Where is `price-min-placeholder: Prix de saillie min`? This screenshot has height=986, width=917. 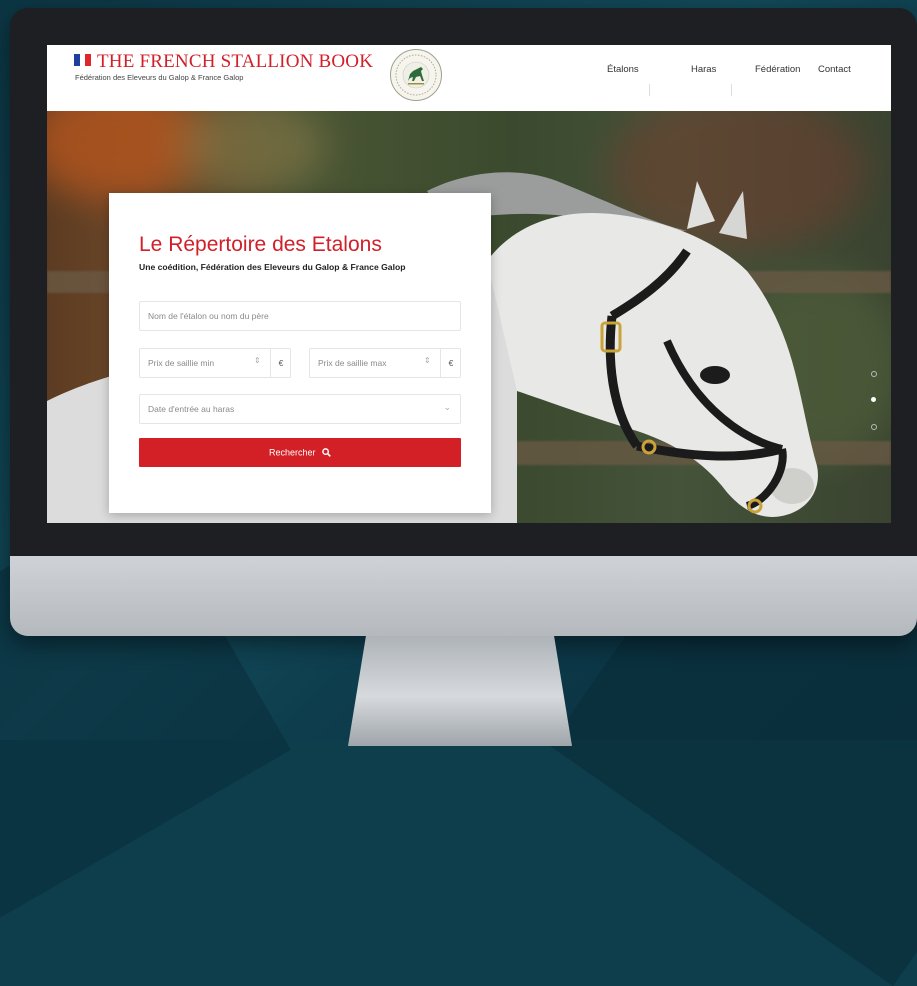 price-min-placeholder: Prix de saillie min is located at coordinates (181, 363).